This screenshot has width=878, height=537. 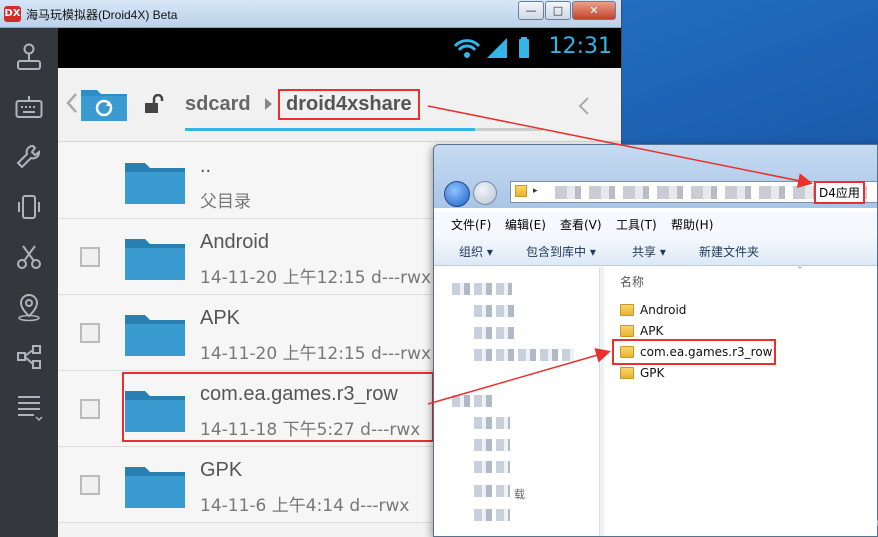 I want to click on breadcrumb-separator-icon, so click(x=268, y=104).